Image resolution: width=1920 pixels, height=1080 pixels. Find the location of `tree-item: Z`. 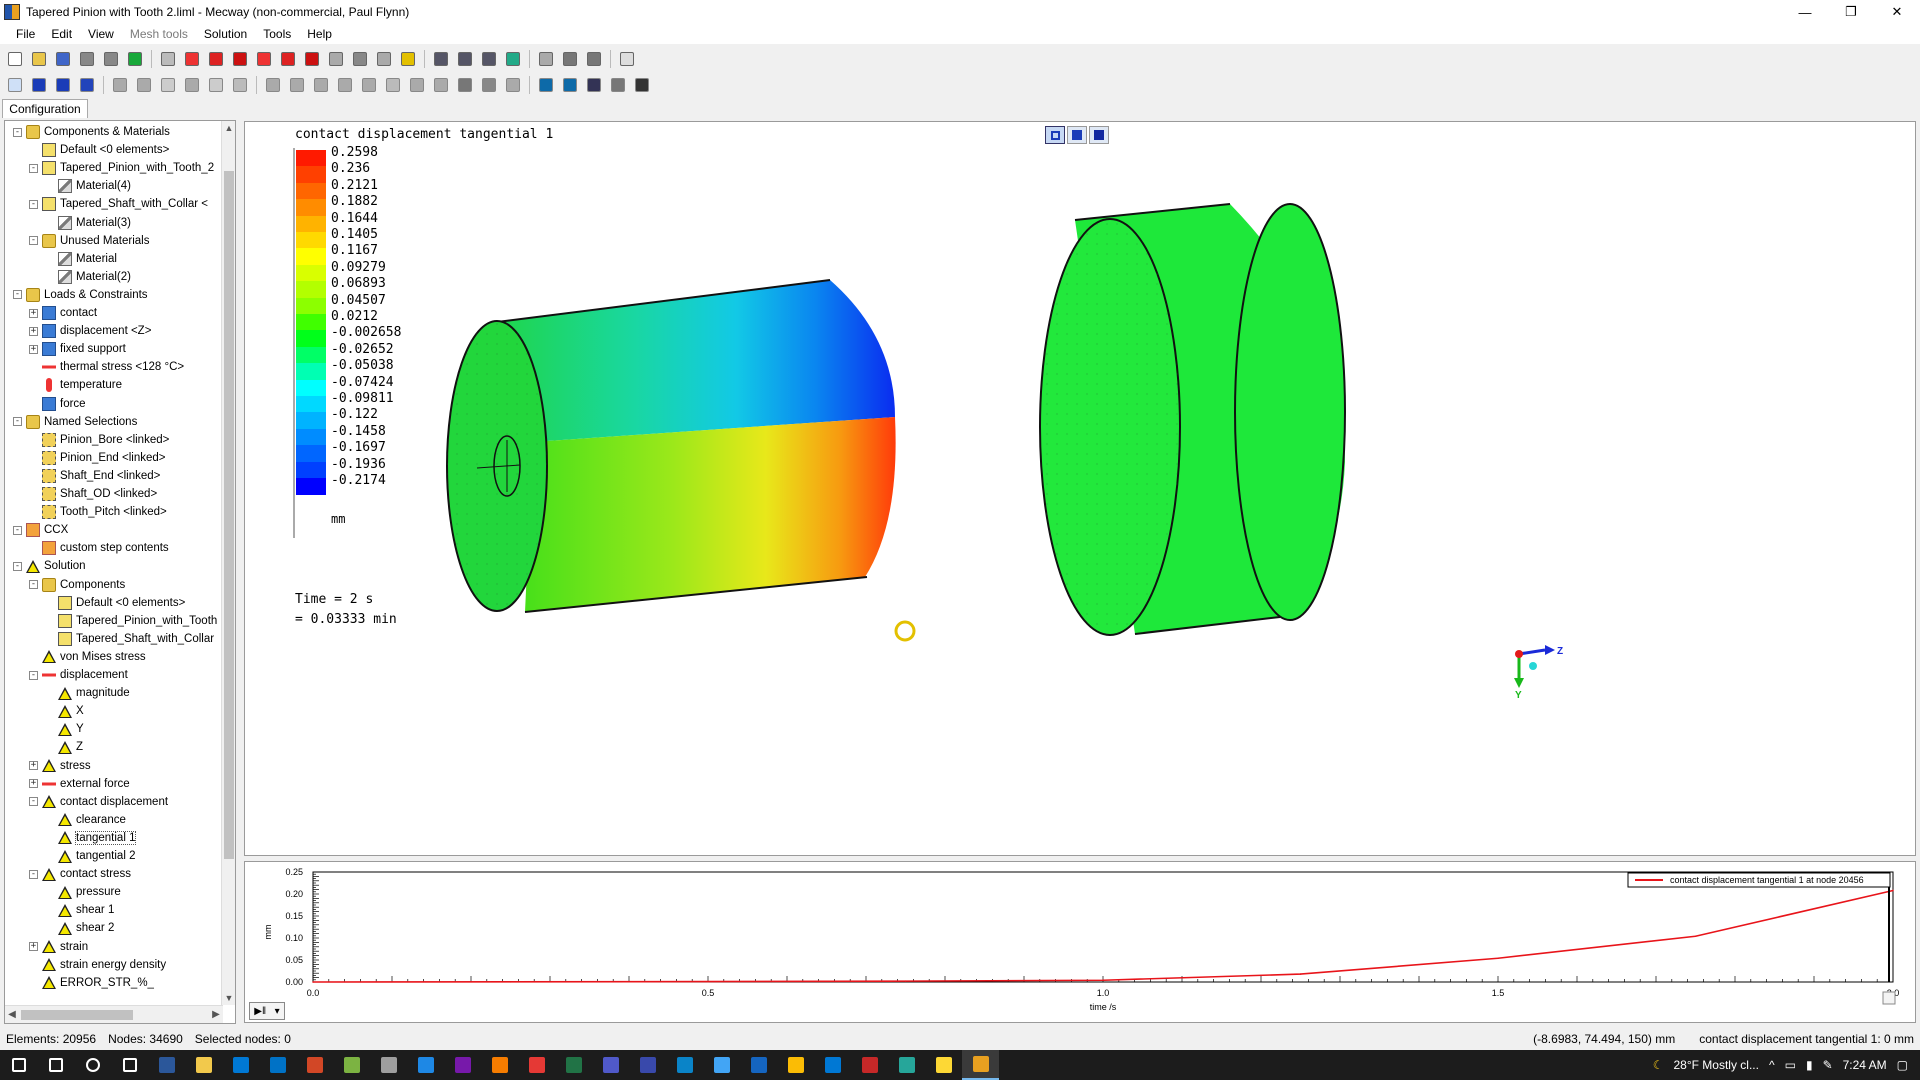

tree-item: Z is located at coordinates (64, 747).